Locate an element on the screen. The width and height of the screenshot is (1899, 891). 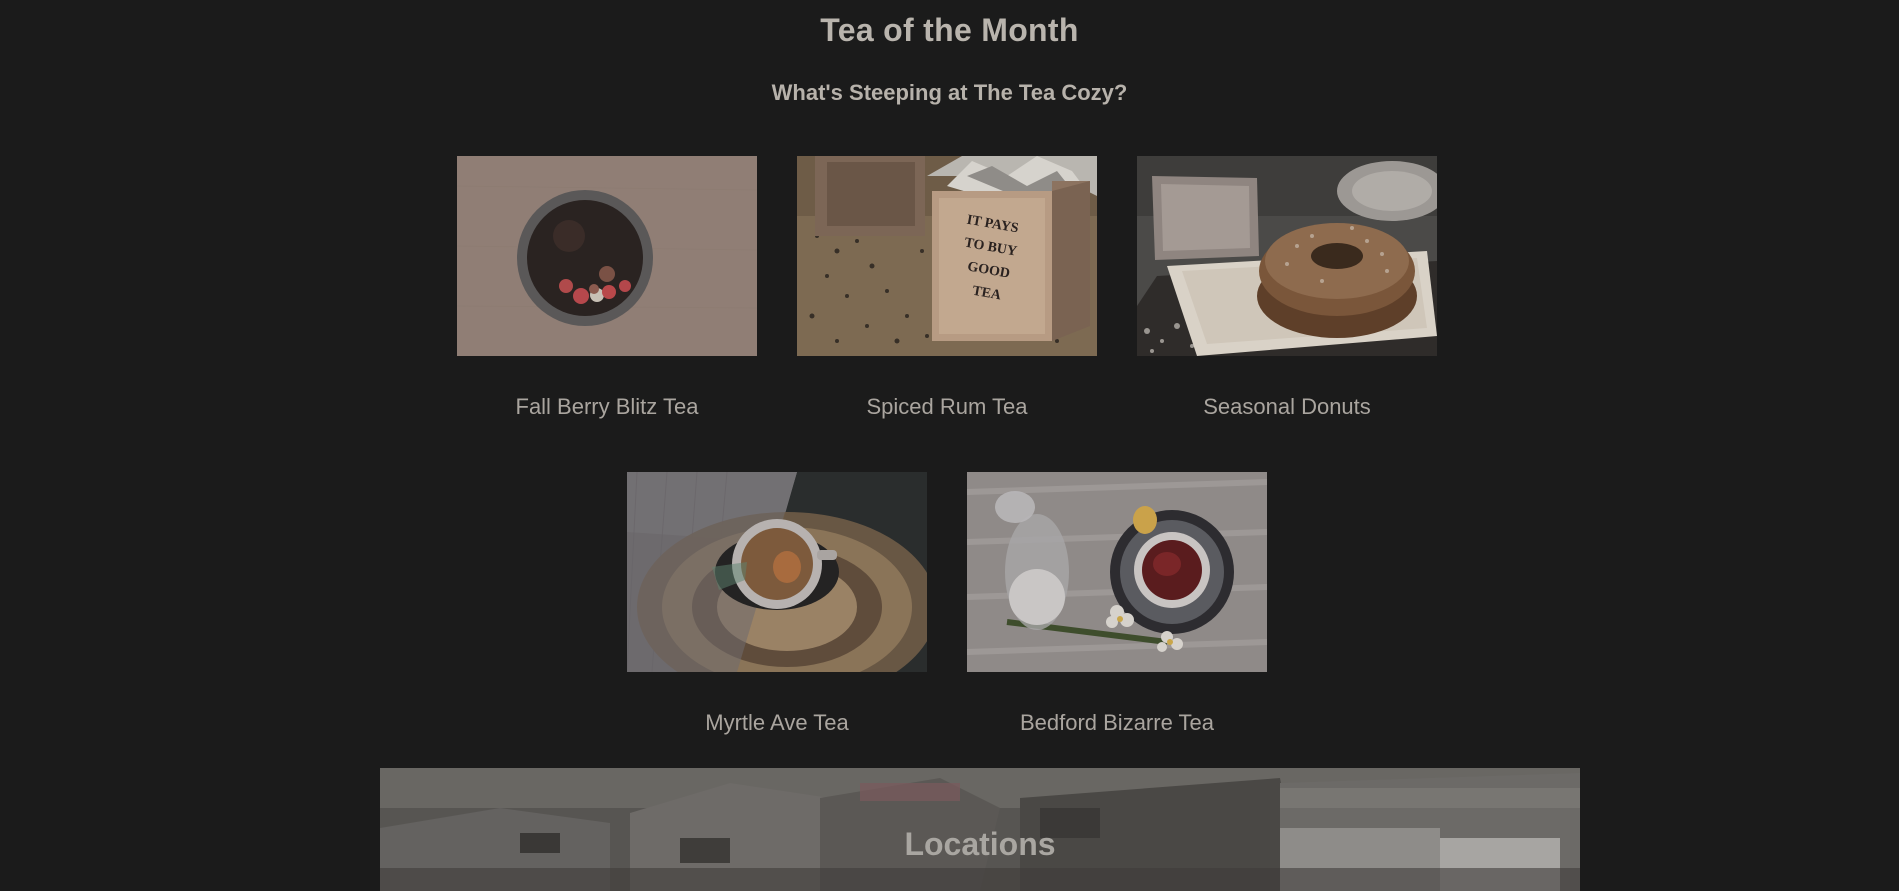
fall-berry-blitz-image is located at coordinates (607, 256).